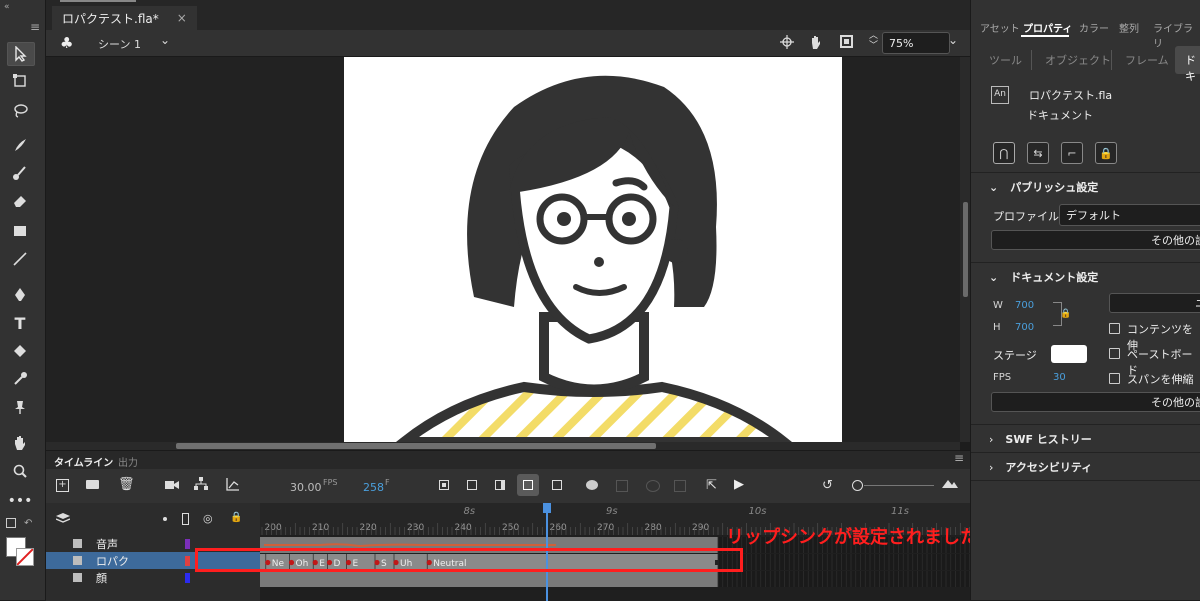 This screenshot has height=601, width=1200. I want to click on lip-sync-icon, so click(528, 485).